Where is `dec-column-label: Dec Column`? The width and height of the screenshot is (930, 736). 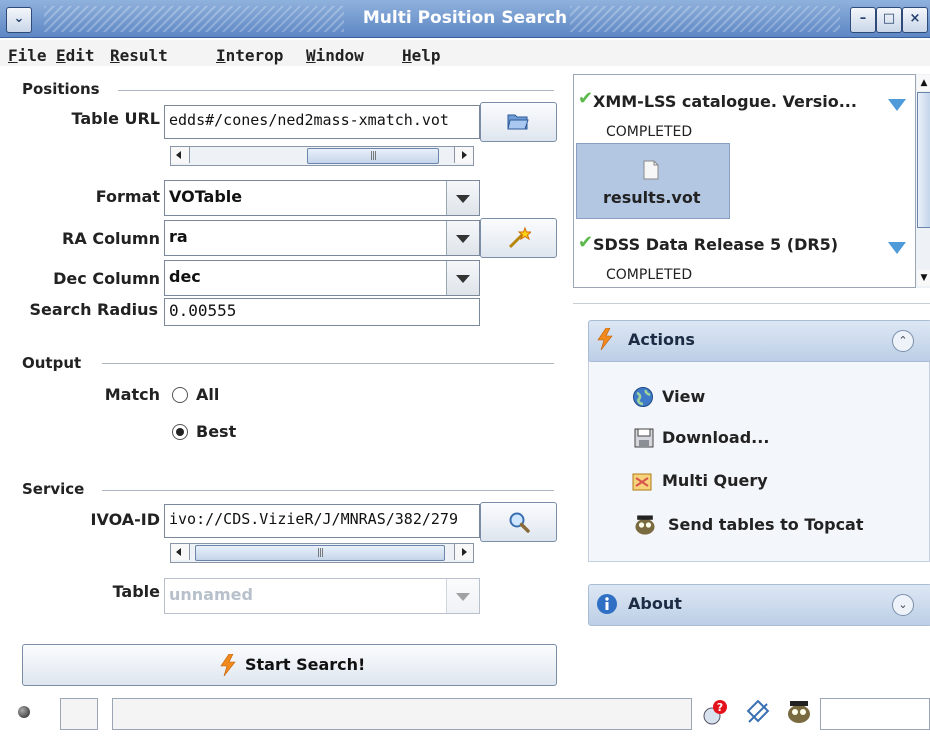 dec-column-label: Dec Column is located at coordinates (106, 278).